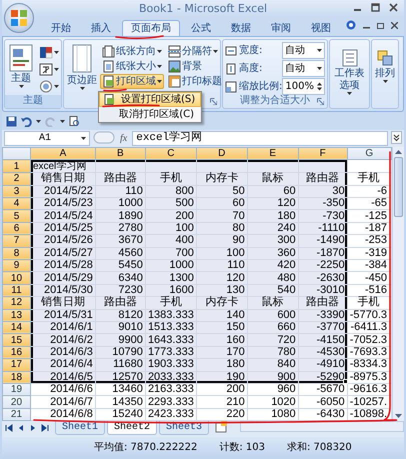 This screenshot has height=459, width=406. I want to click on table-cell: 1513.333, so click(170, 327).